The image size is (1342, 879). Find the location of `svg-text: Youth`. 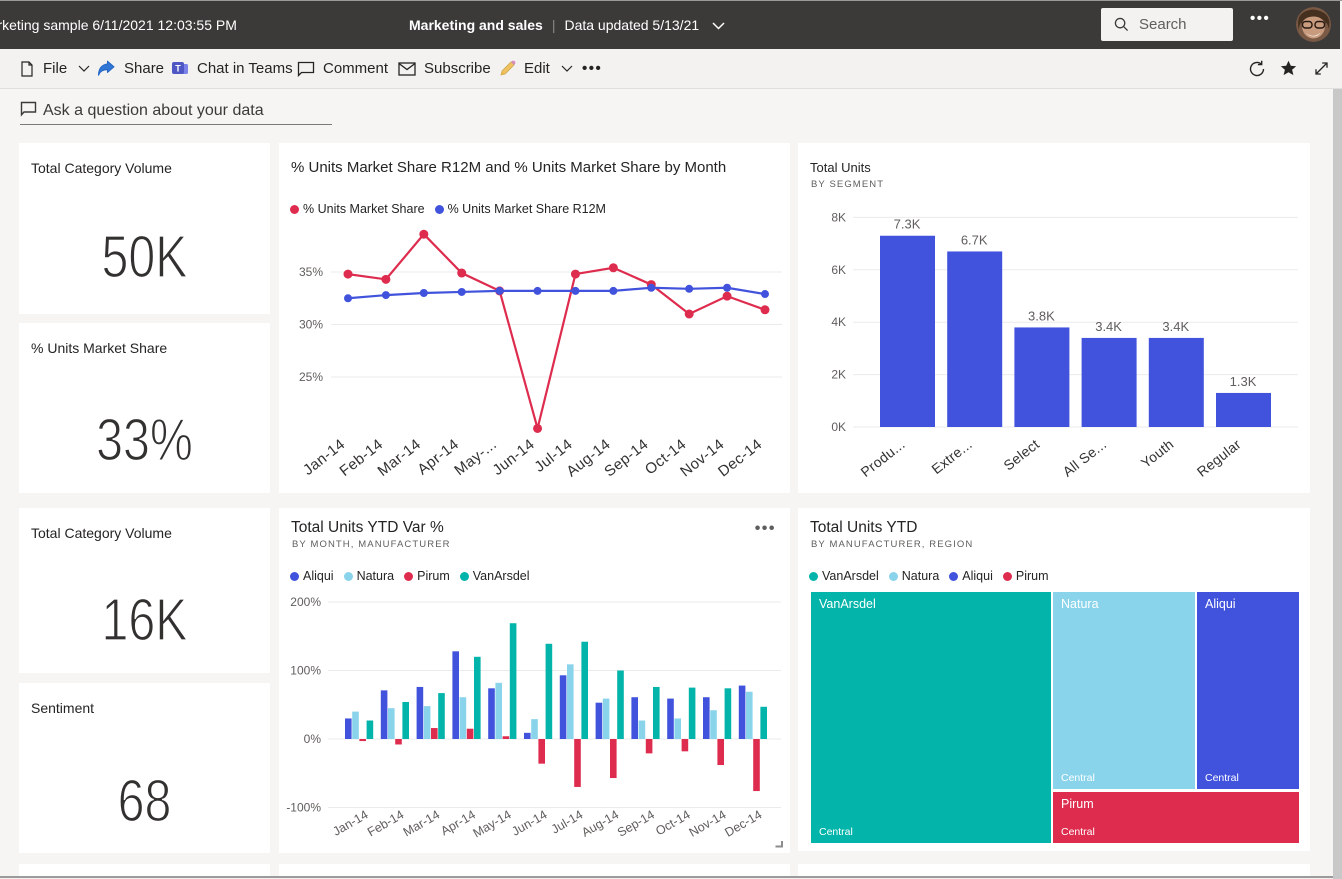

svg-text: Youth is located at coordinates (1157, 453).